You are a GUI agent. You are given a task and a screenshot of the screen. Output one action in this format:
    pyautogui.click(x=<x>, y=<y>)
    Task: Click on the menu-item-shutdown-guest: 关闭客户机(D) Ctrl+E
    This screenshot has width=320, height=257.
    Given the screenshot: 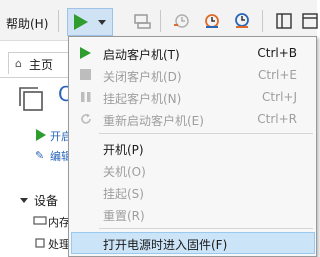 What is the action you would take?
    pyautogui.click(x=193, y=75)
    